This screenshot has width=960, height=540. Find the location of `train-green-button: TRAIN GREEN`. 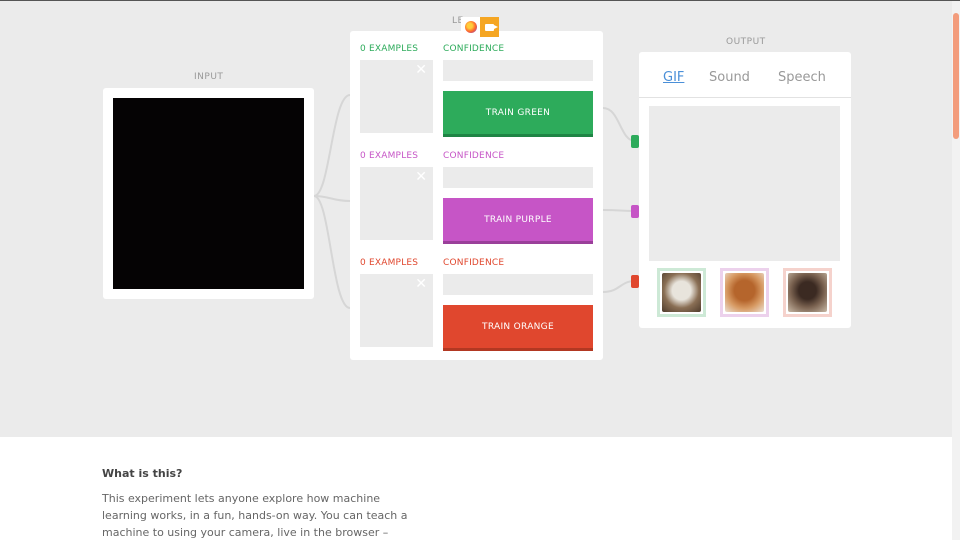

train-green-button: TRAIN GREEN is located at coordinates (518, 112).